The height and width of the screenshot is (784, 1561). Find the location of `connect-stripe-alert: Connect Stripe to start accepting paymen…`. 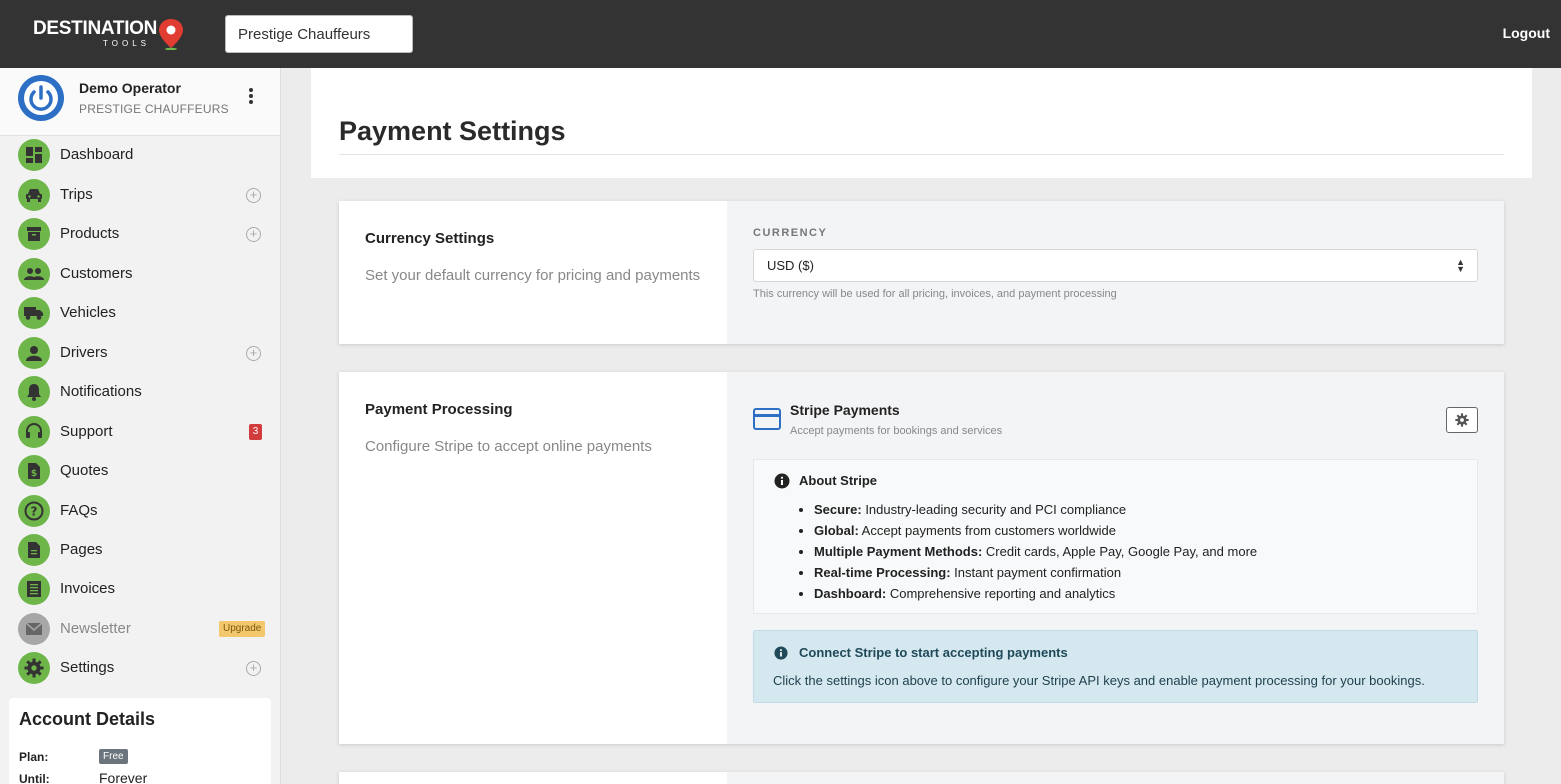

connect-stripe-alert: Connect Stripe to start accepting paymen… is located at coordinates (1115, 666).